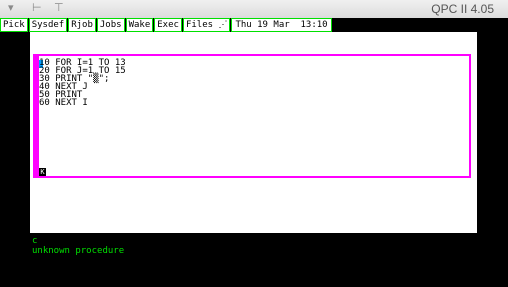  What do you see at coordinates (14, 25) in the screenshot?
I see `menu-pick: Pick` at bounding box center [14, 25].